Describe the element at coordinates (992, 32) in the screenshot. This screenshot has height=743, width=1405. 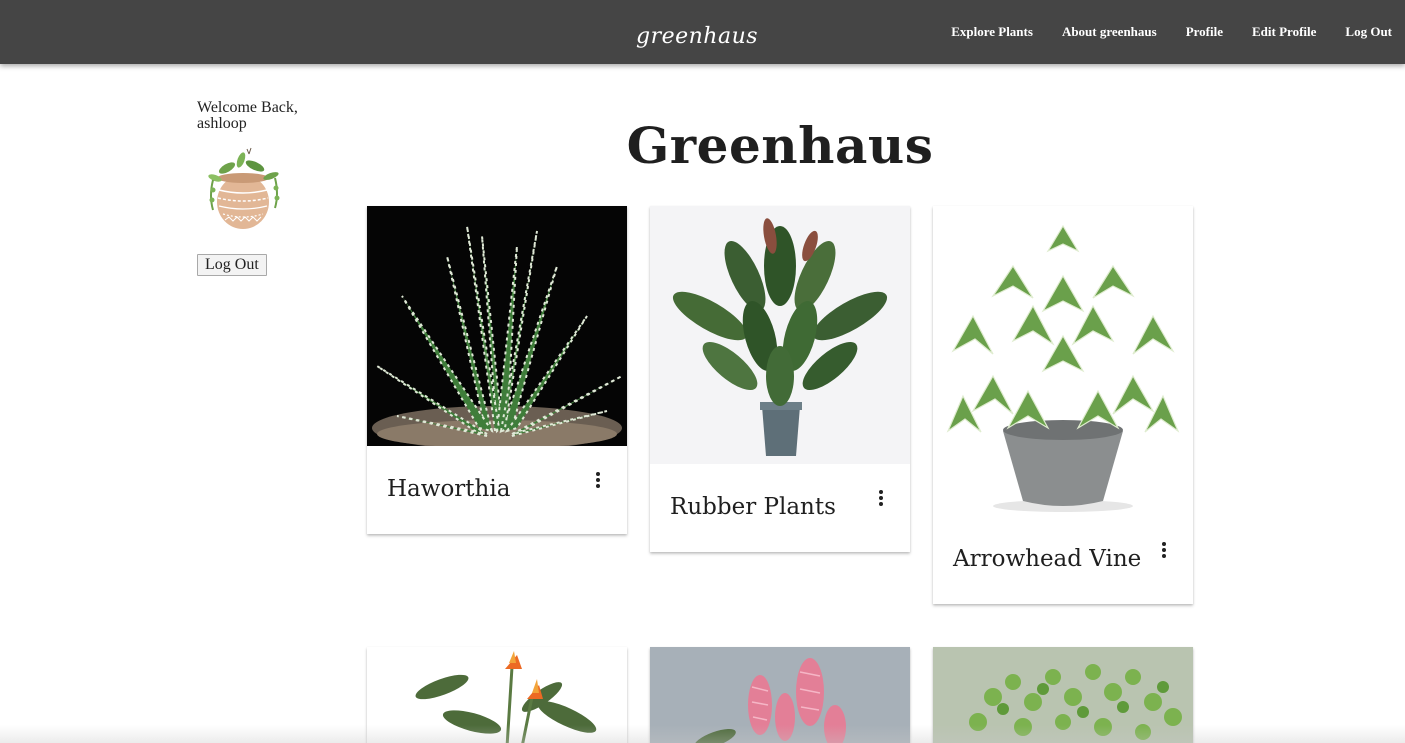
I see `nav-link-explore-plants: Explore Plants` at that location.